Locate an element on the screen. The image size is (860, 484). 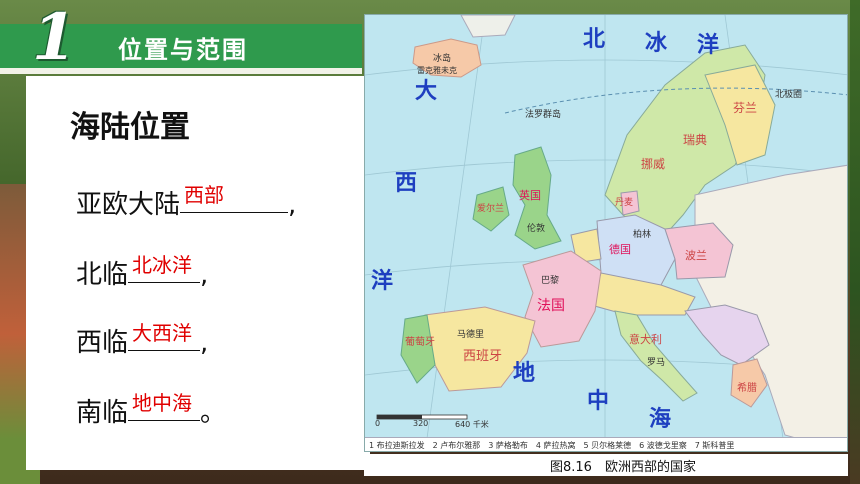
place-label: 瑞典 is located at coordinates (695, 140).